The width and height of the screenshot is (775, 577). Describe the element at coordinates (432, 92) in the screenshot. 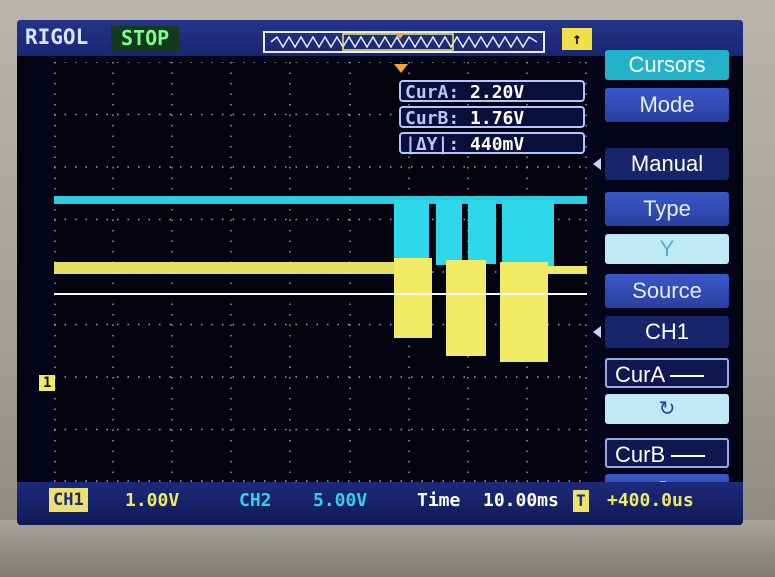

I see `cursor-a-label: CurA:` at that location.